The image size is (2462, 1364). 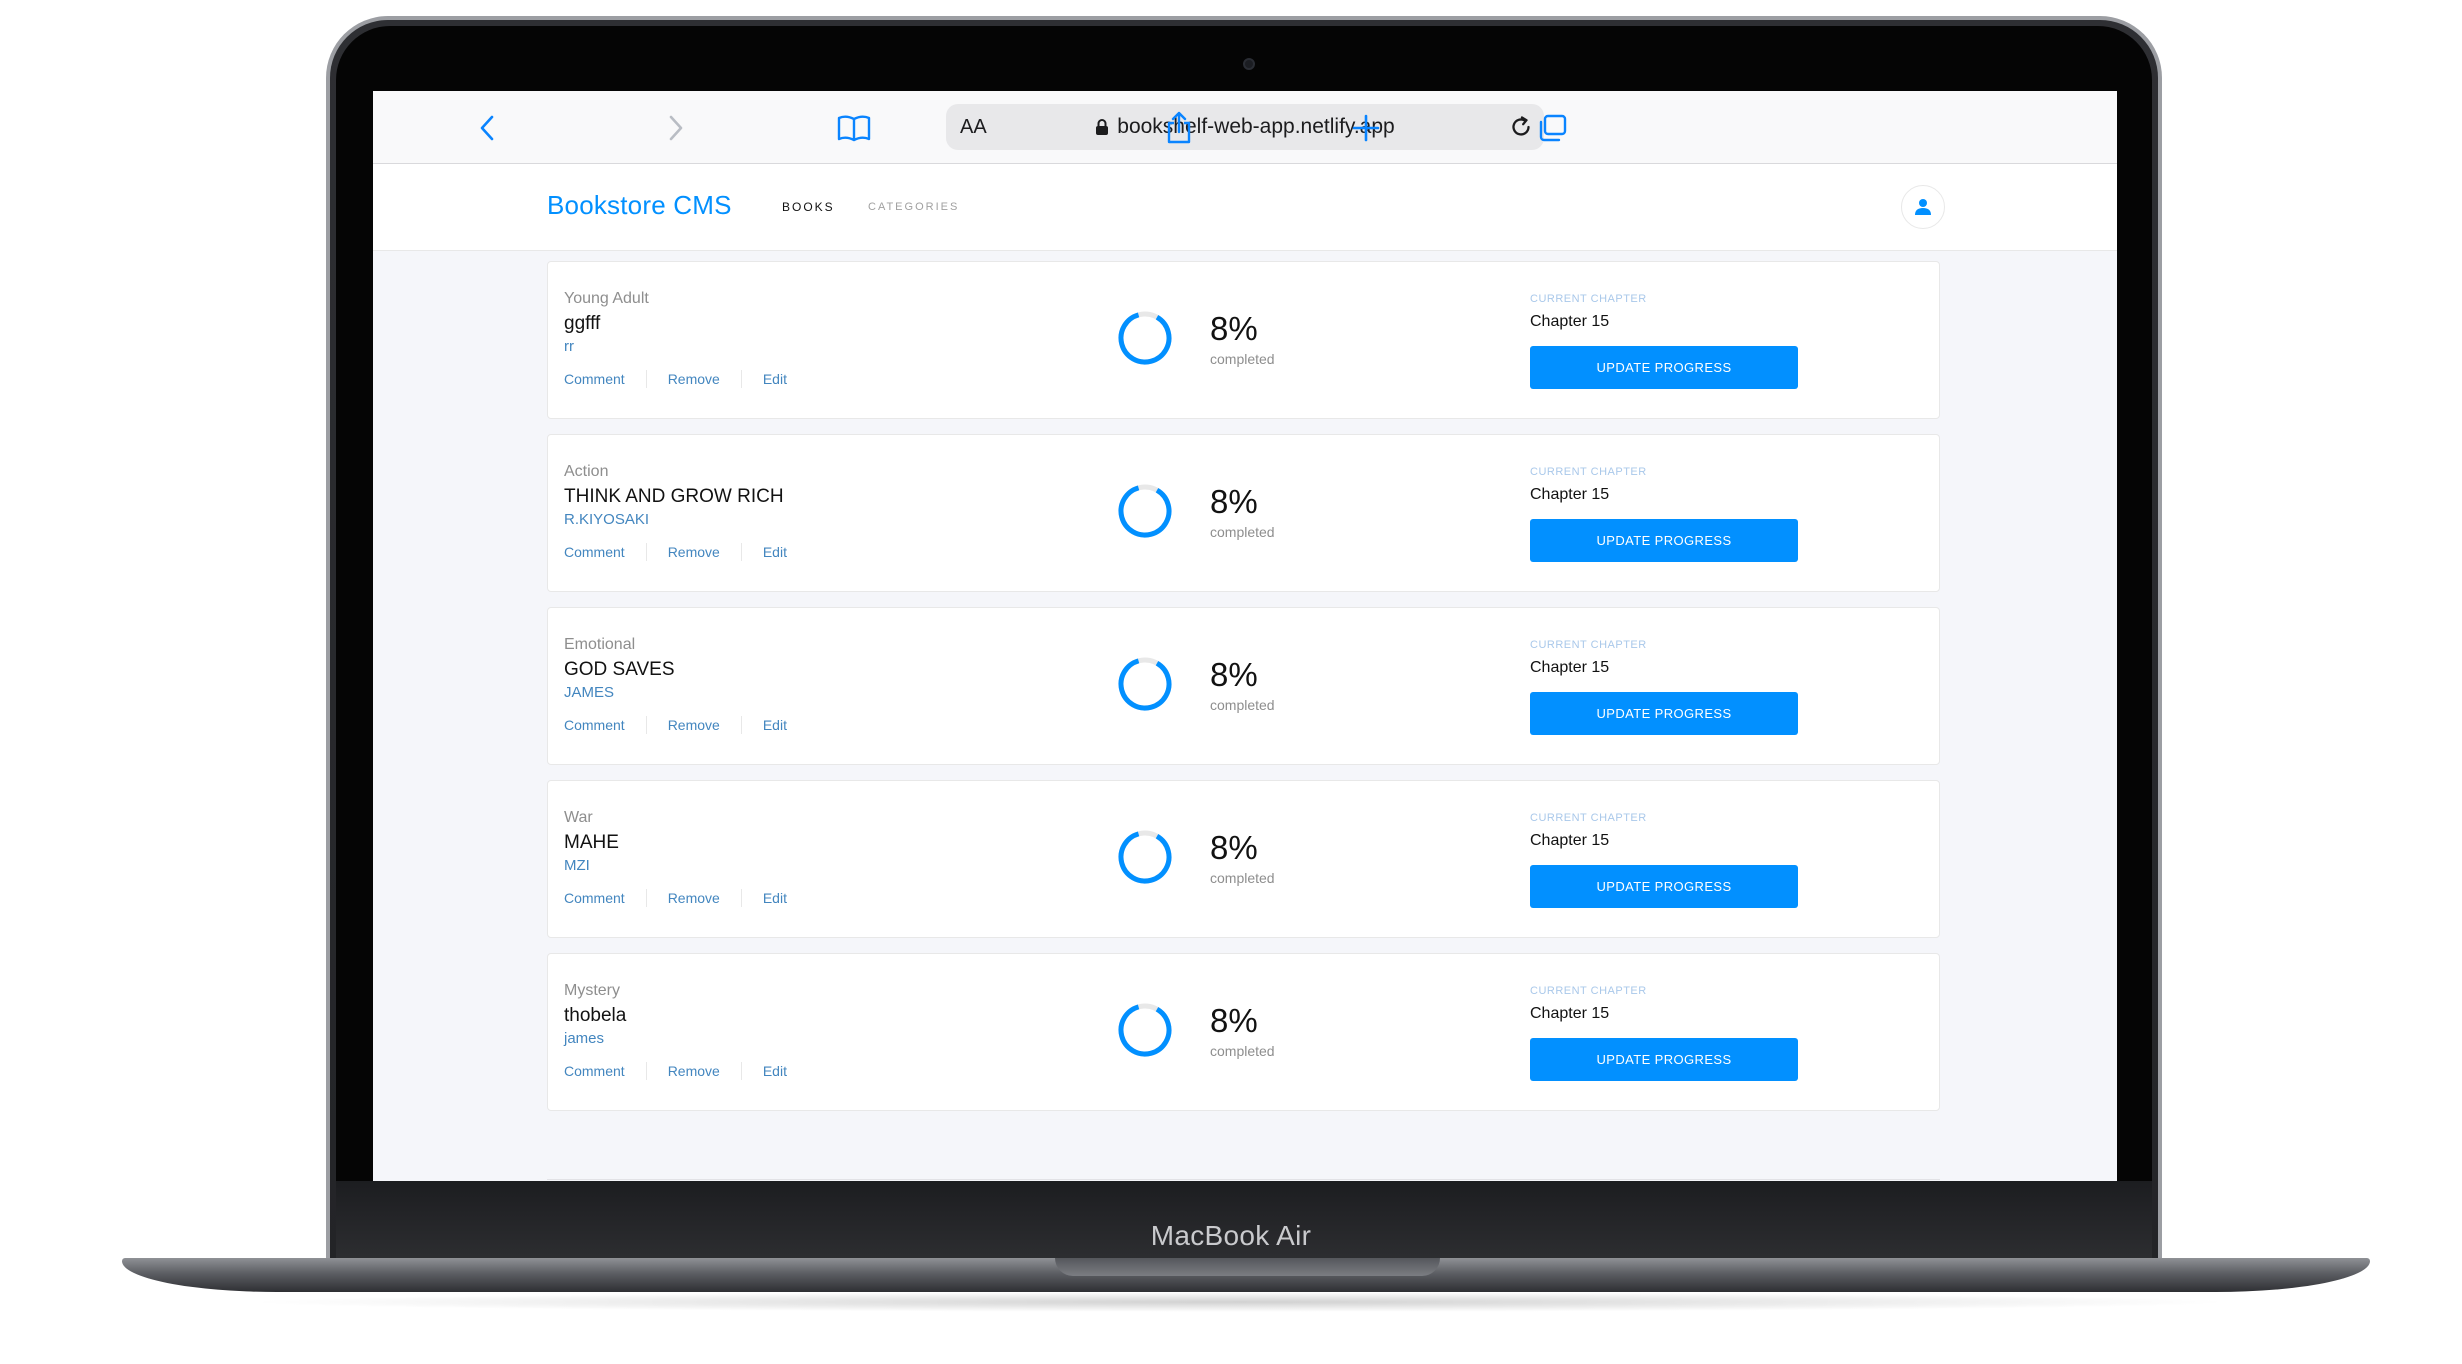 I want to click on book-author: JAMES, so click(x=589, y=692).